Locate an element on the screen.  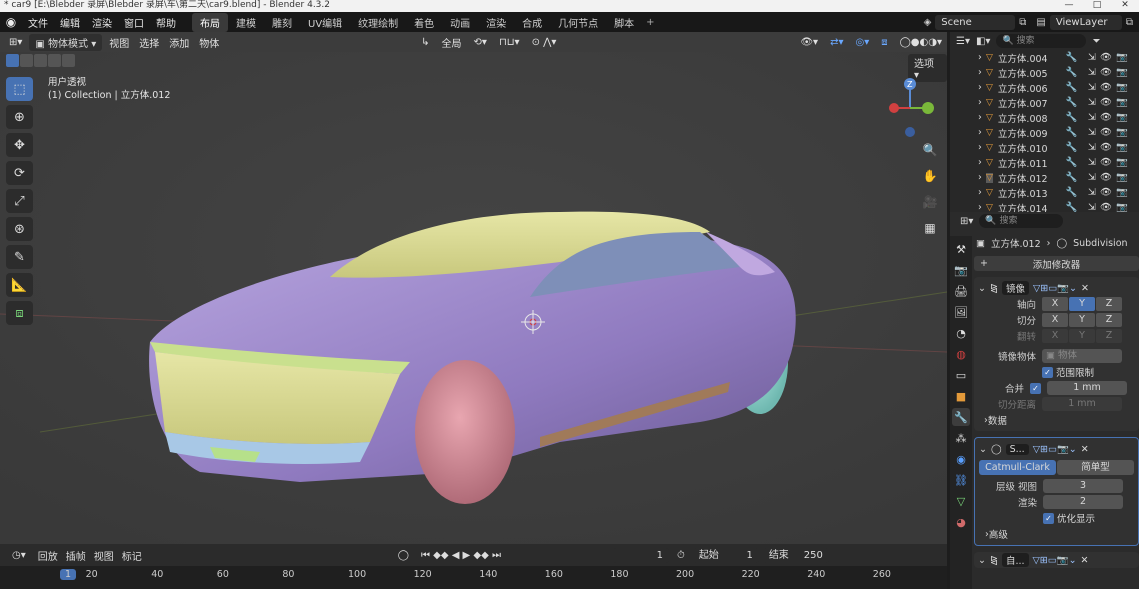
properties-search: 🔍 搜索 is located at coordinates (1021, 221).